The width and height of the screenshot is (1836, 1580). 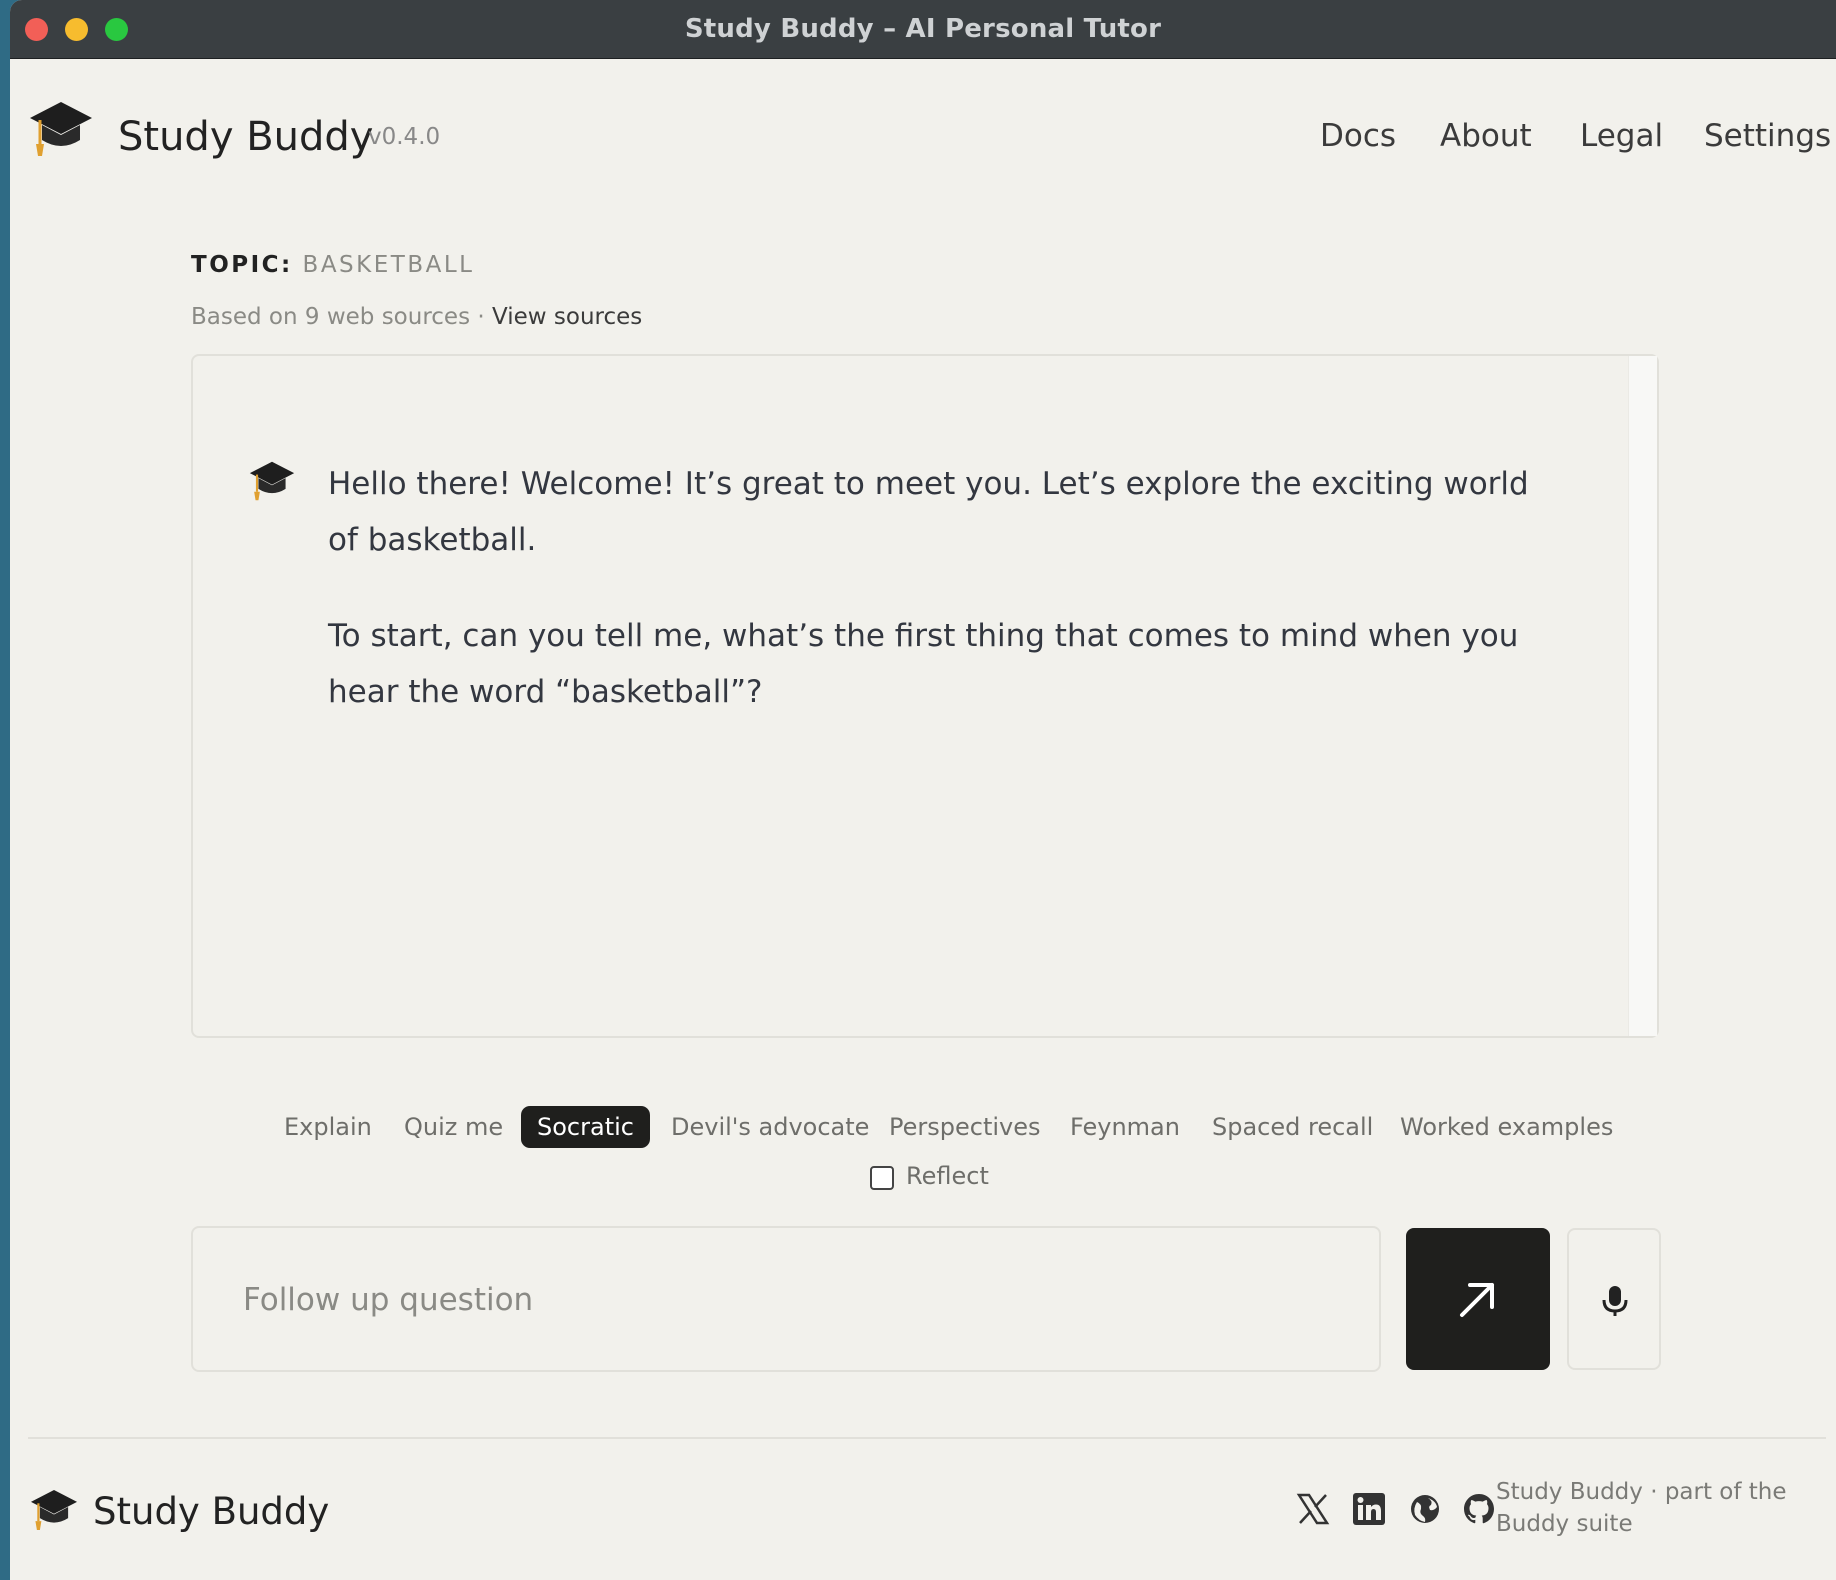 I want to click on mode-explain: Explain, so click(x=328, y=1127).